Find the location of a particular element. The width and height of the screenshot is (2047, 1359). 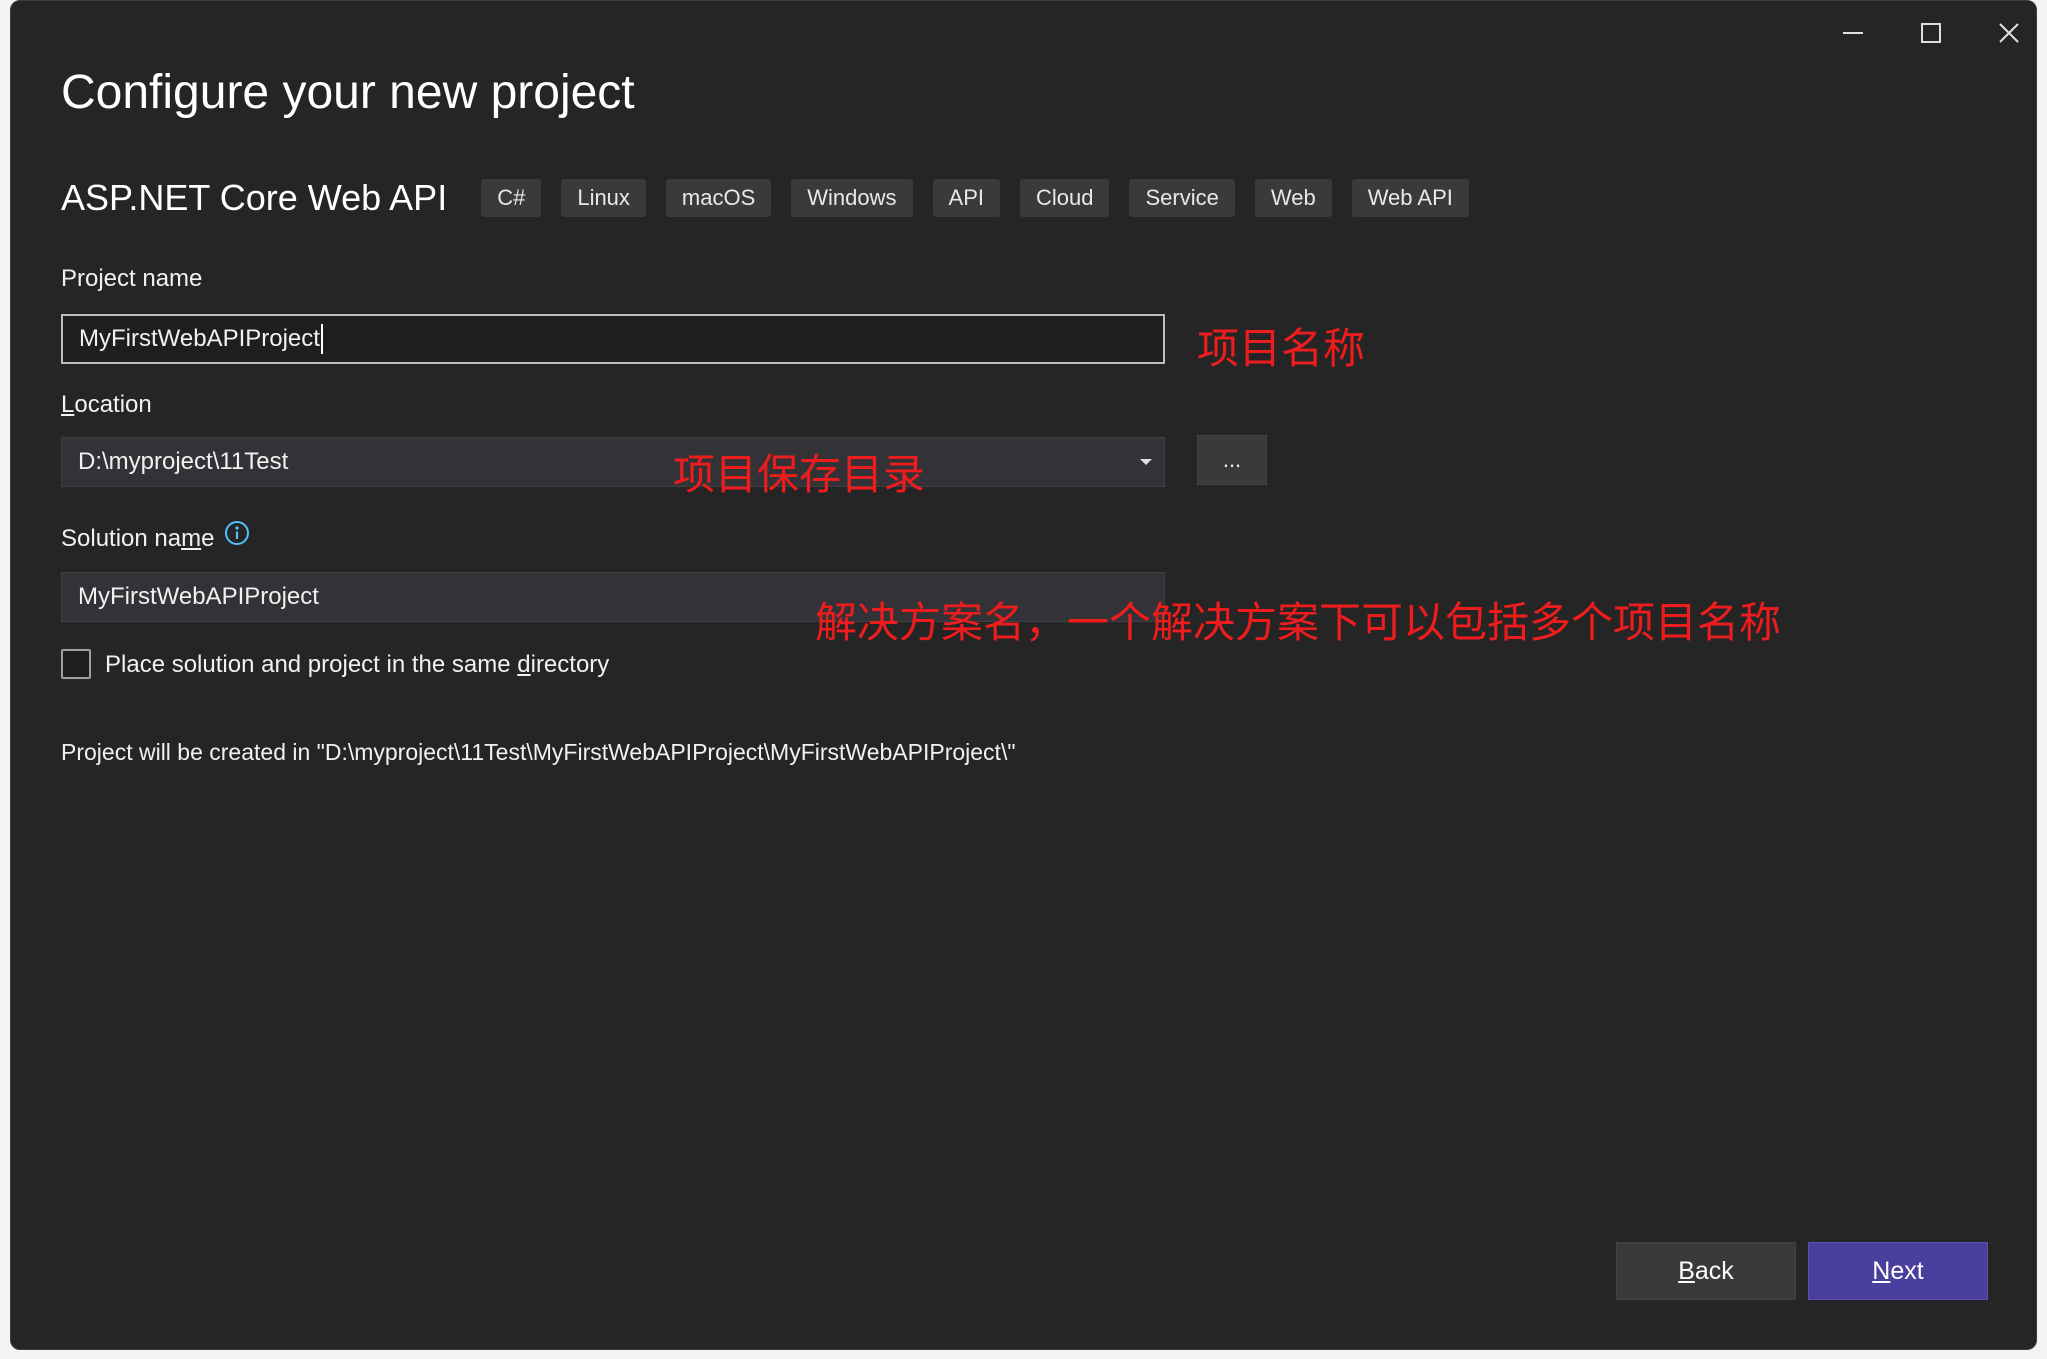

maximize-button is located at coordinates (1931, 33).